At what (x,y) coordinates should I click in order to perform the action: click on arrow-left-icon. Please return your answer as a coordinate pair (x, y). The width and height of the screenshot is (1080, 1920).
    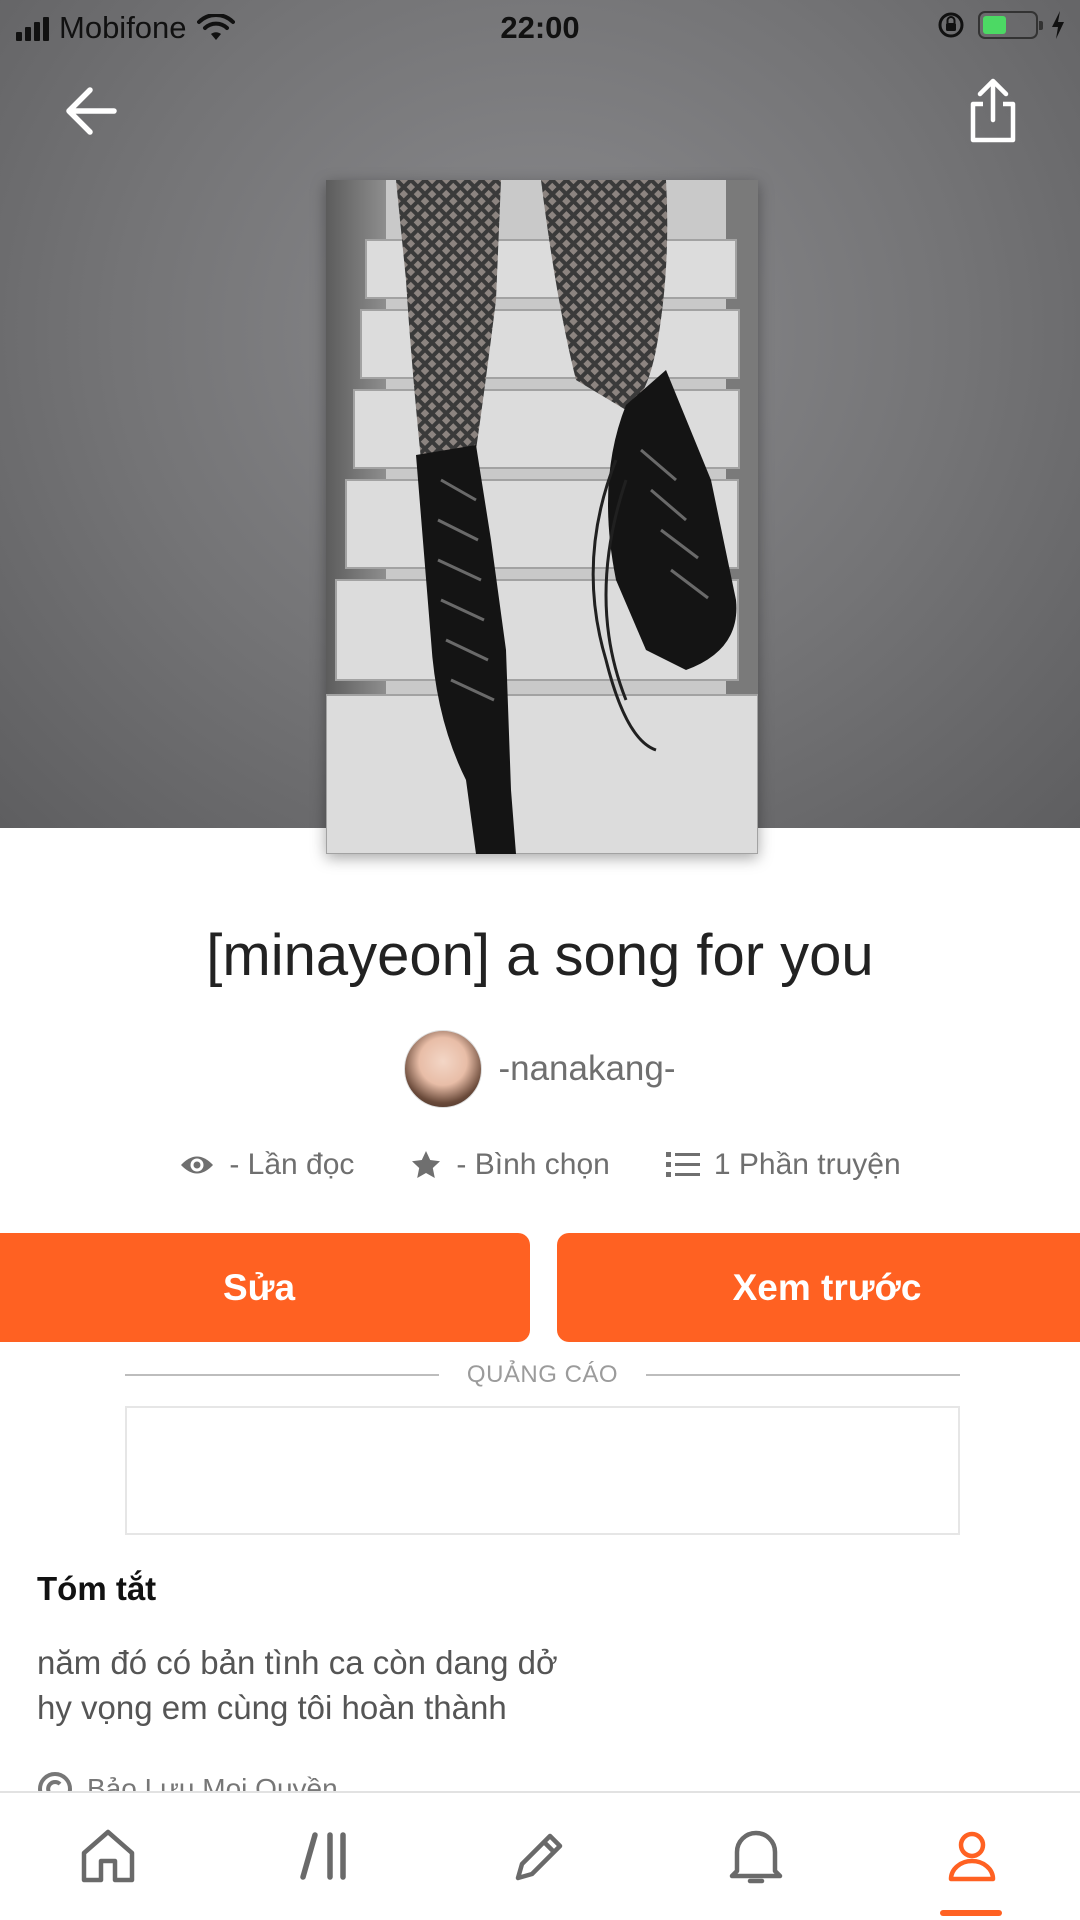
    Looking at the image, I should click on (91, 111).